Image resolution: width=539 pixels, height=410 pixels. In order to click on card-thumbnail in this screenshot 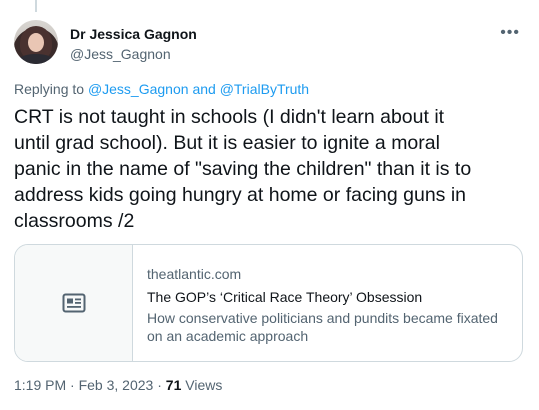, I will do `click(74, 303)`.